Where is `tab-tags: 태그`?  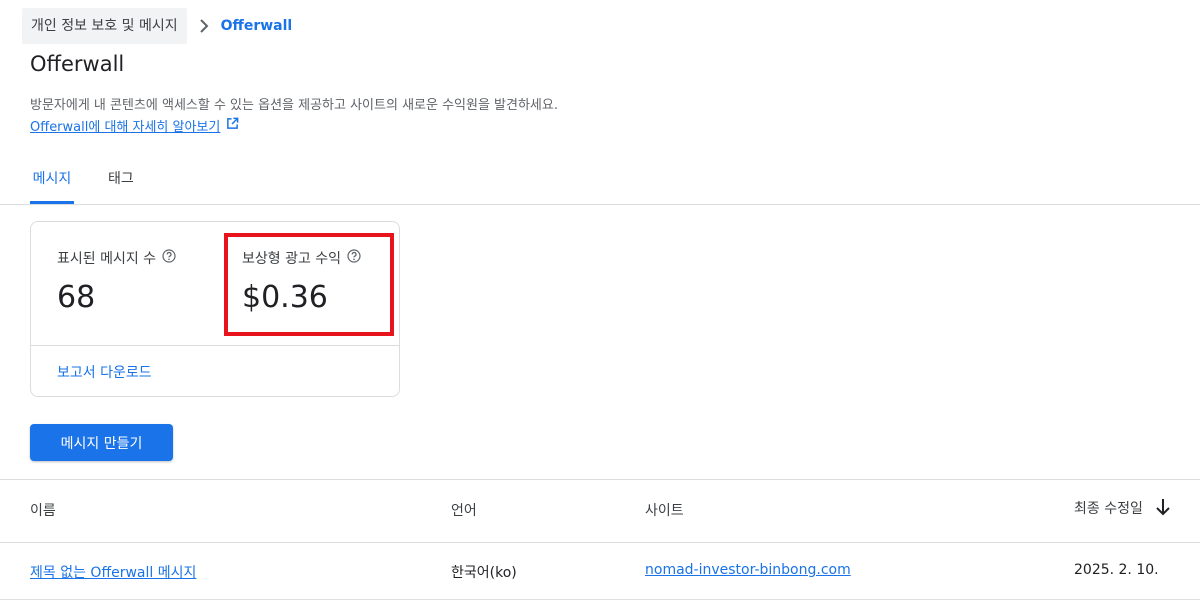
tab-tags: 태그 is located at coordinates (121, 186).